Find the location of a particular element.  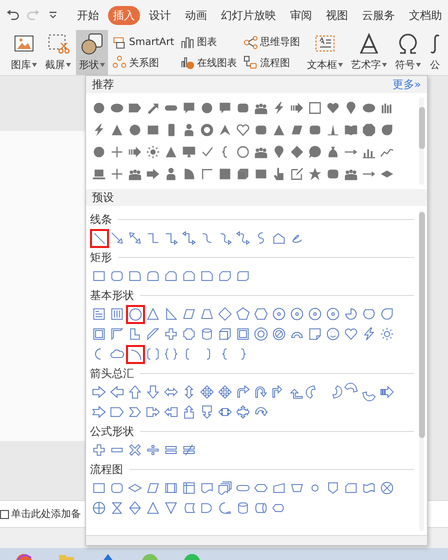

wordart-button: 艺术字 is located at coordinates (369, 52).